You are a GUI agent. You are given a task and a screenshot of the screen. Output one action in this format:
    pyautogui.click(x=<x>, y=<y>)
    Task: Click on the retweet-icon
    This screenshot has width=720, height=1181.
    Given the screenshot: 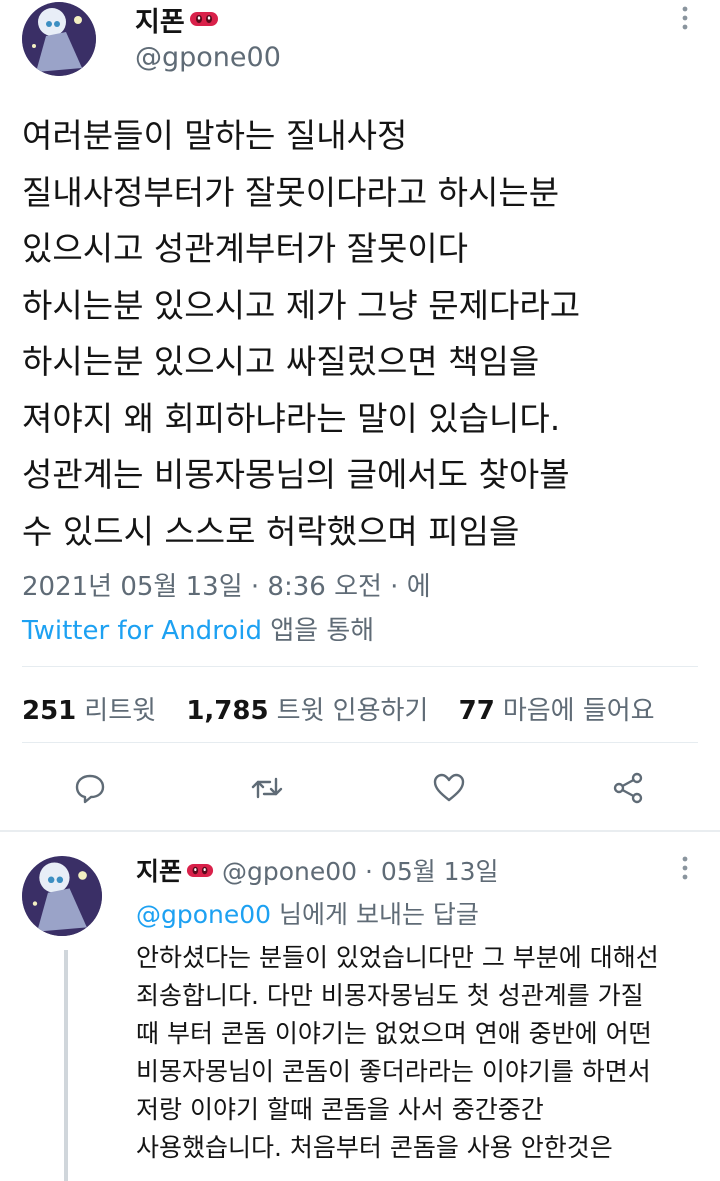 What is the action you would take?
    pyautogui.click(x=267, y=788)
    